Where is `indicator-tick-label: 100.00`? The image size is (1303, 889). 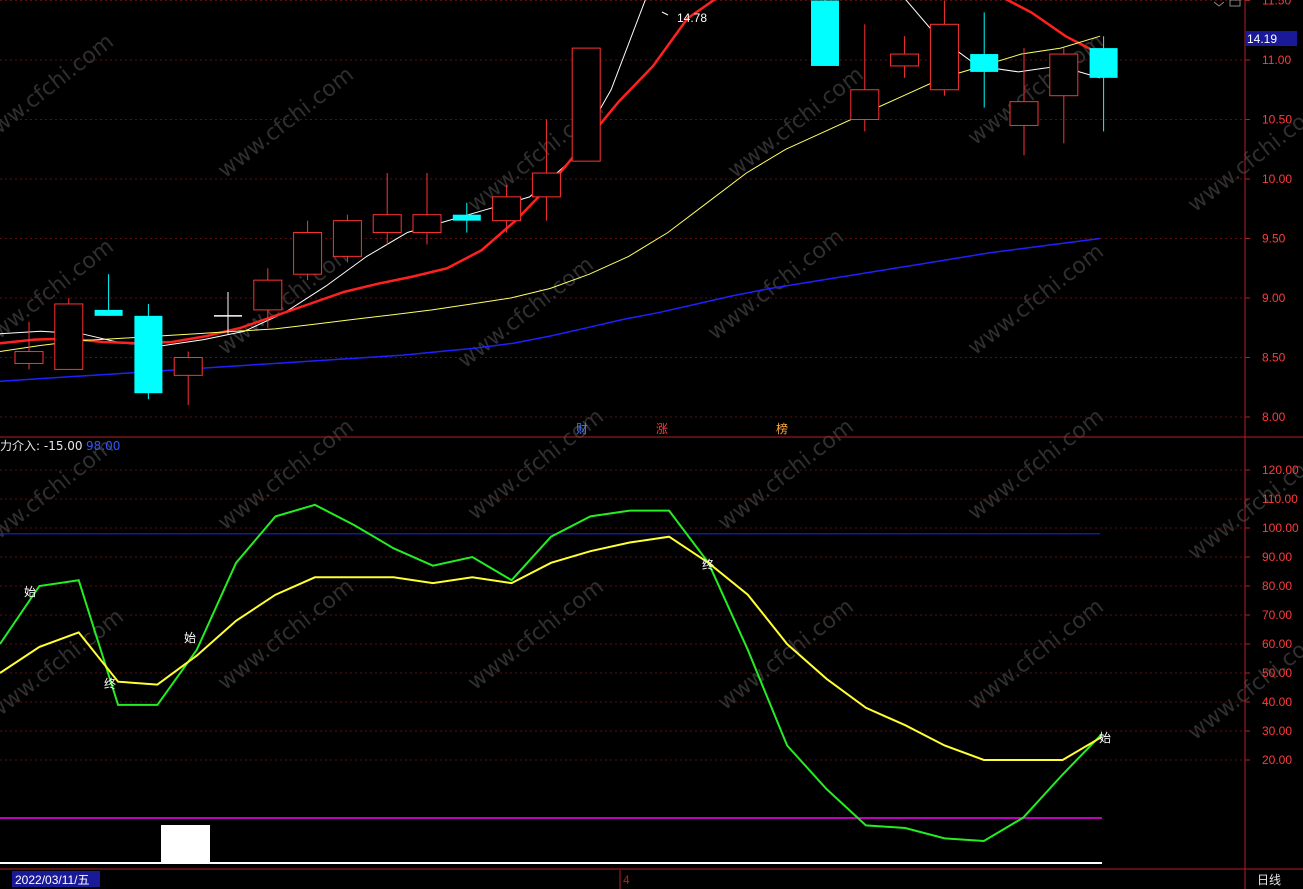
indicator-tick-label: 100.00 is located at coordinates (1280, 528).